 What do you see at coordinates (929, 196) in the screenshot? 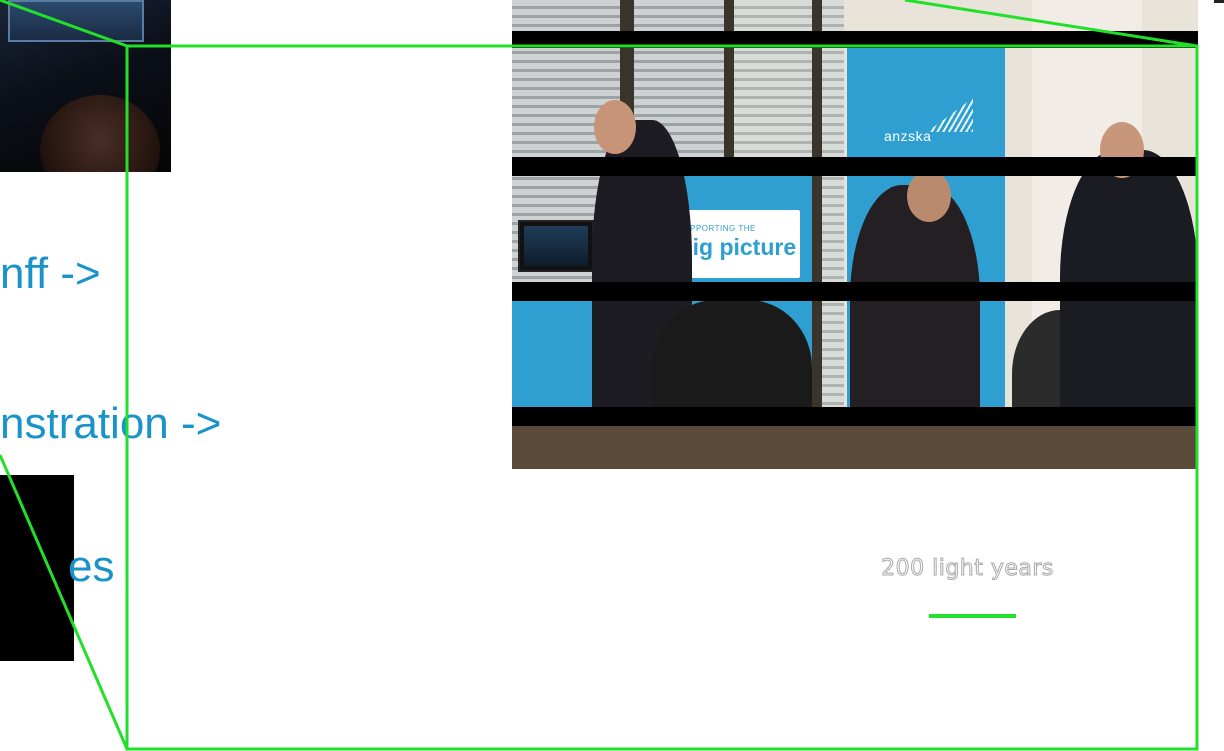
I see `photo-face-speaker` at bounding box center [929, 196].